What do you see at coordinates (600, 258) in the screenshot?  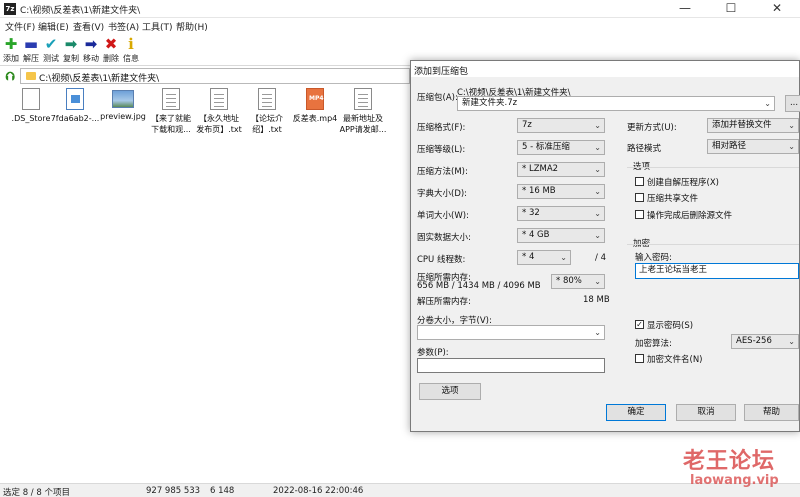 I see `threads-max: / 4` at bounding box center [600, 258].